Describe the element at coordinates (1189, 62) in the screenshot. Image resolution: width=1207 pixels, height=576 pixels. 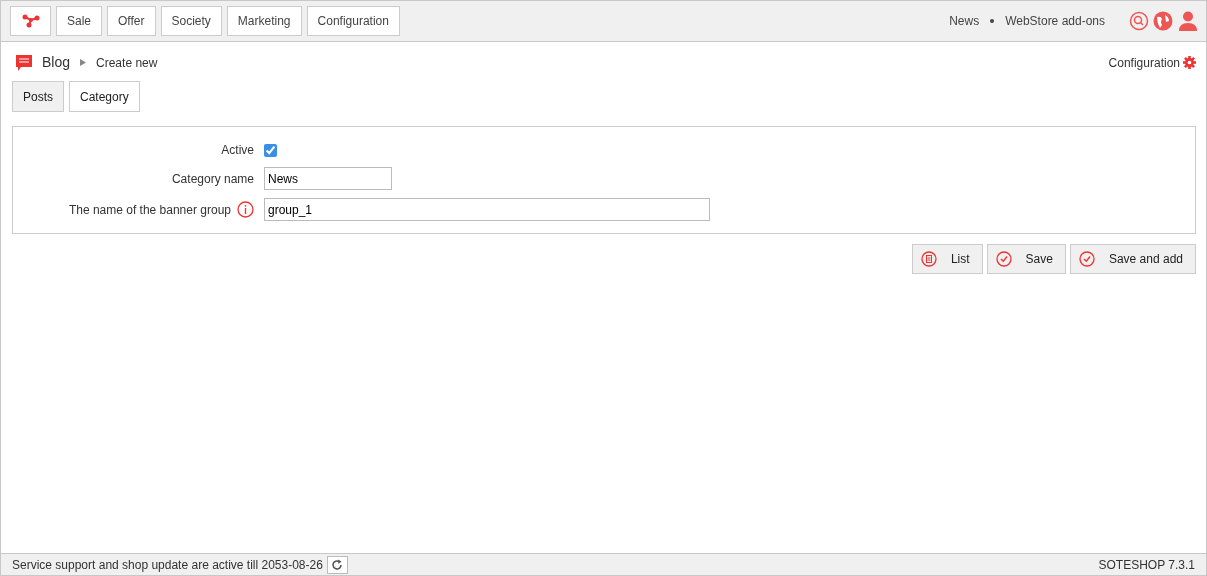
I see `gear-icon` at that location.